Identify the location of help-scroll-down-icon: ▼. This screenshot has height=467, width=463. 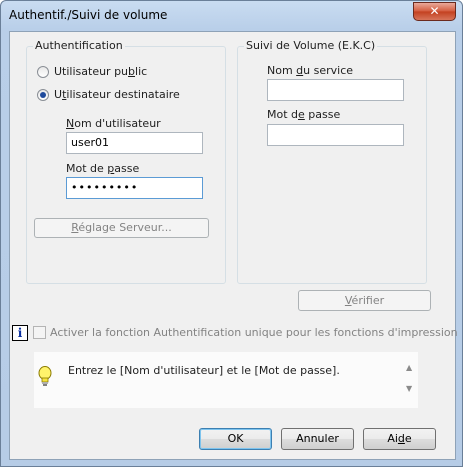
(410, 389).